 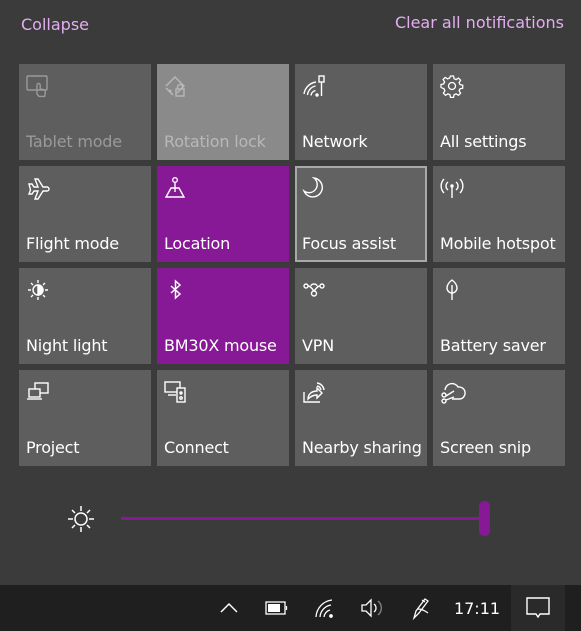 What do you see at coordinates (315, 393) in the screenshot?
I see `nearby-sharing-icon` at bounding box center [315, 393].